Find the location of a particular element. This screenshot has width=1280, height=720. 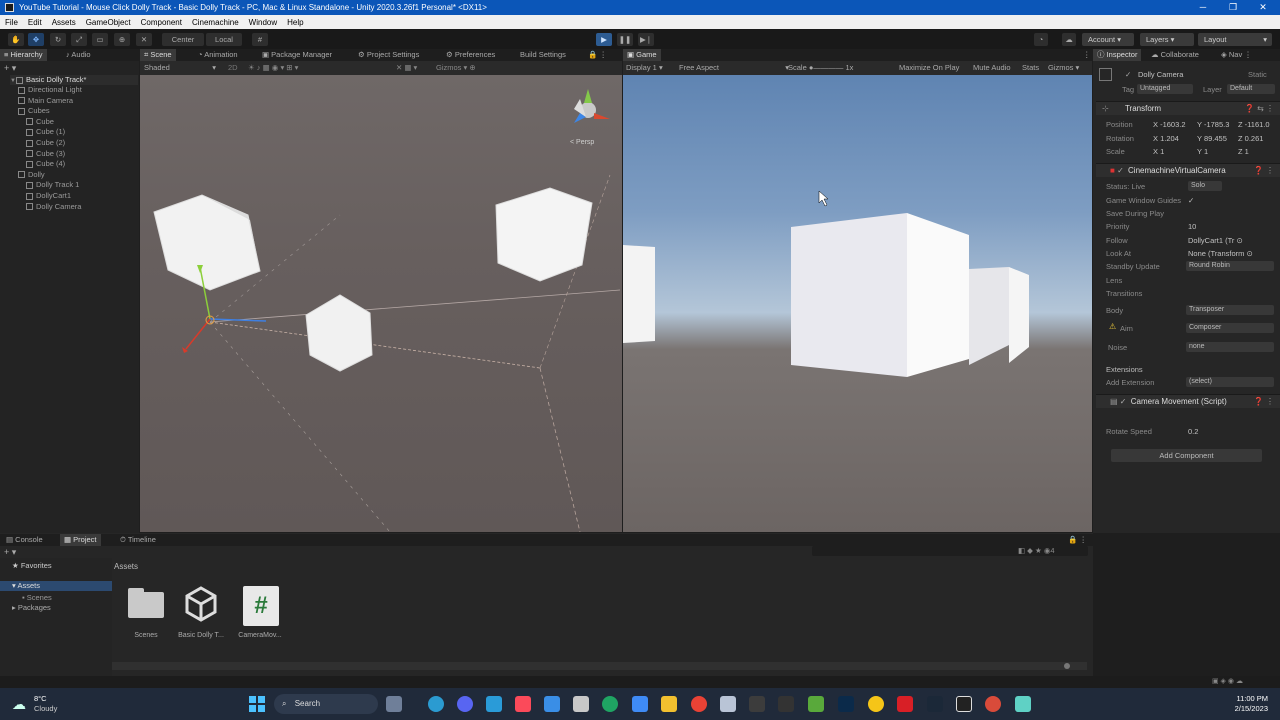

persp-label: < Persp is located at coordinates (582, 142).